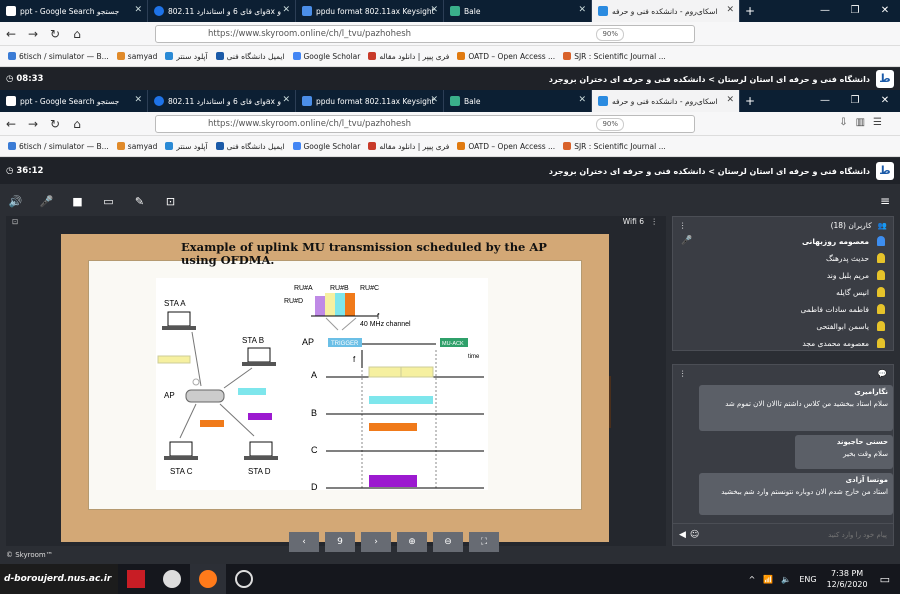 The height and width of the screenshot is (594, 900). I want to click on clock: 7:38 PM 12/6/2020, so click(847, 579).